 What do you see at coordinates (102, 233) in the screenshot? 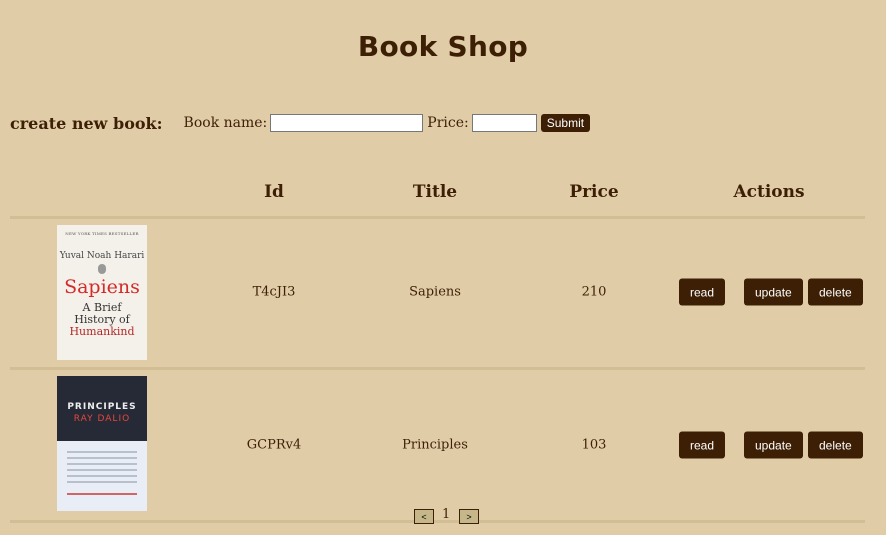
I see `cover-top-line: NEW YORK TIMES BESTSELLER` at bounding box center [102, 233].